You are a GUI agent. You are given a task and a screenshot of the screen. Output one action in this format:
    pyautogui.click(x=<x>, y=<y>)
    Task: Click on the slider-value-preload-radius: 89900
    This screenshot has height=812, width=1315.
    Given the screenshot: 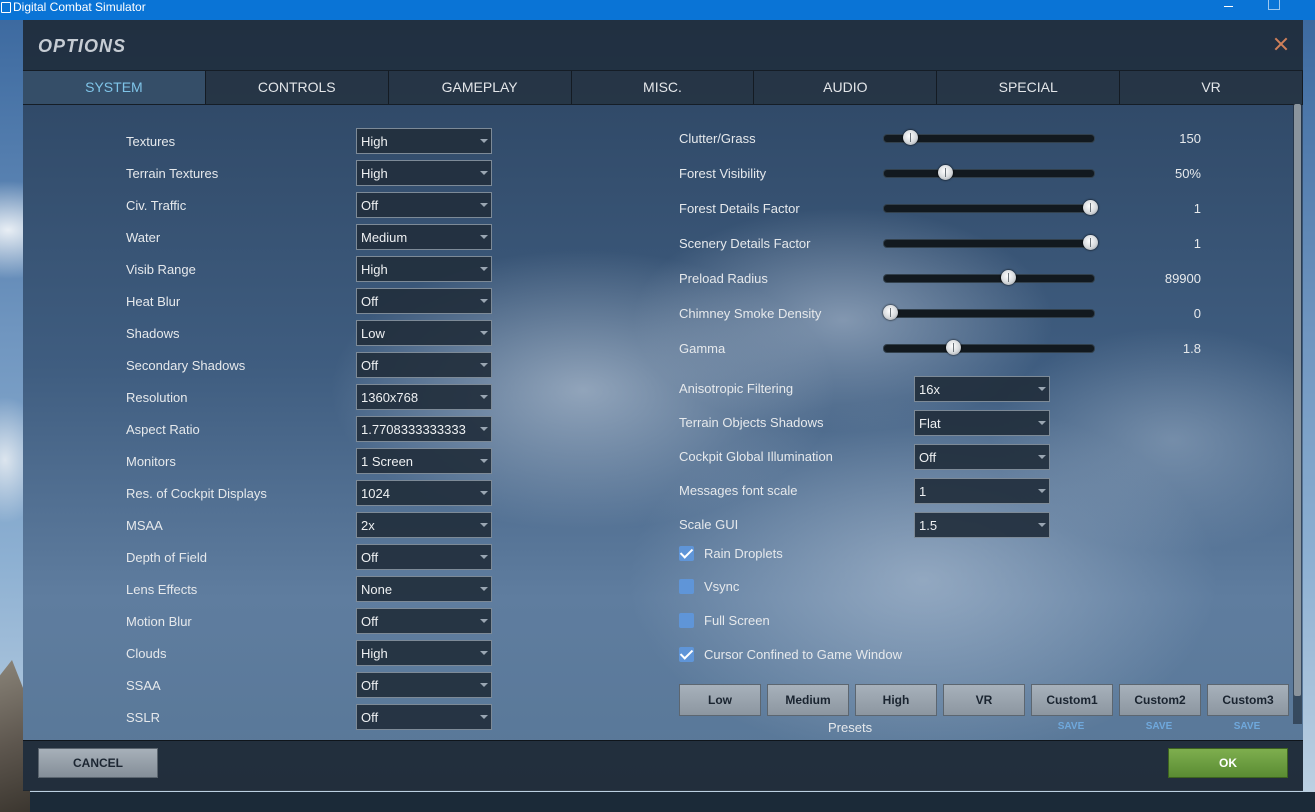 What is the action you would take?
    pyautogui.click(x=1182, y=278)
    